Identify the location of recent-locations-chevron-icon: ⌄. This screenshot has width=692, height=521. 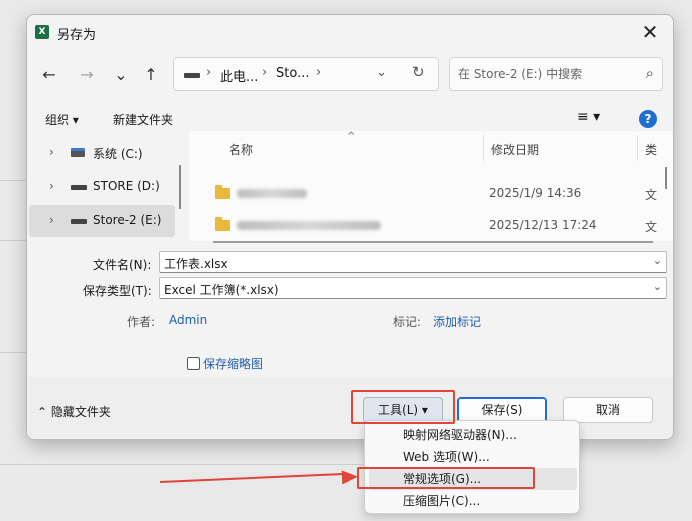
(121, 75).